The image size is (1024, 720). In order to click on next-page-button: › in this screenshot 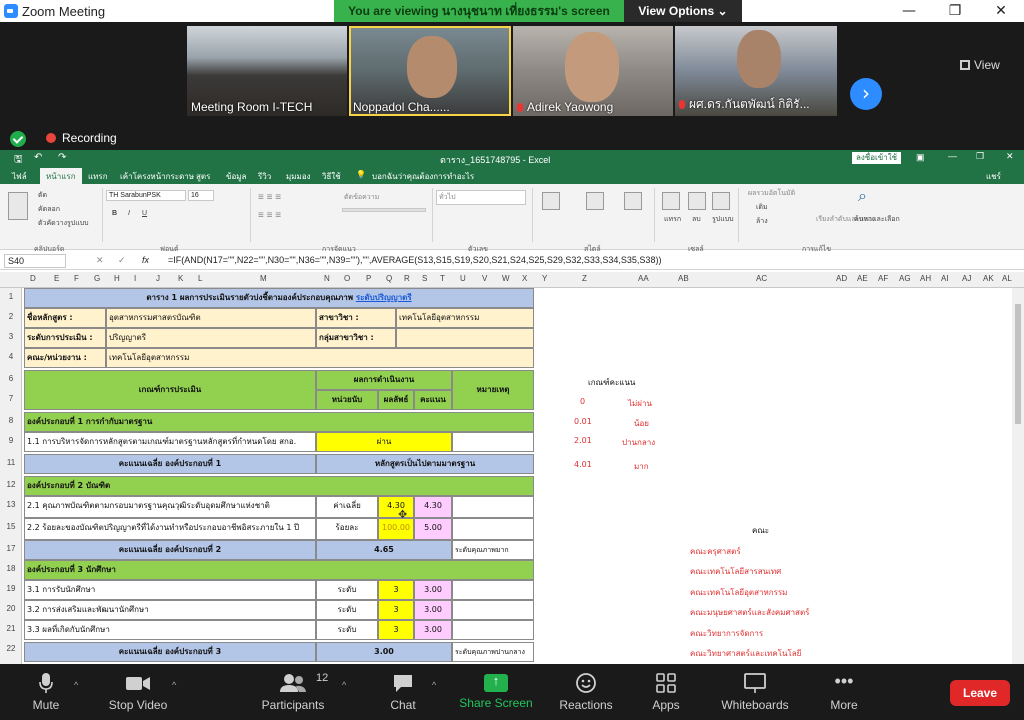, I will do `click(866, 94)`.